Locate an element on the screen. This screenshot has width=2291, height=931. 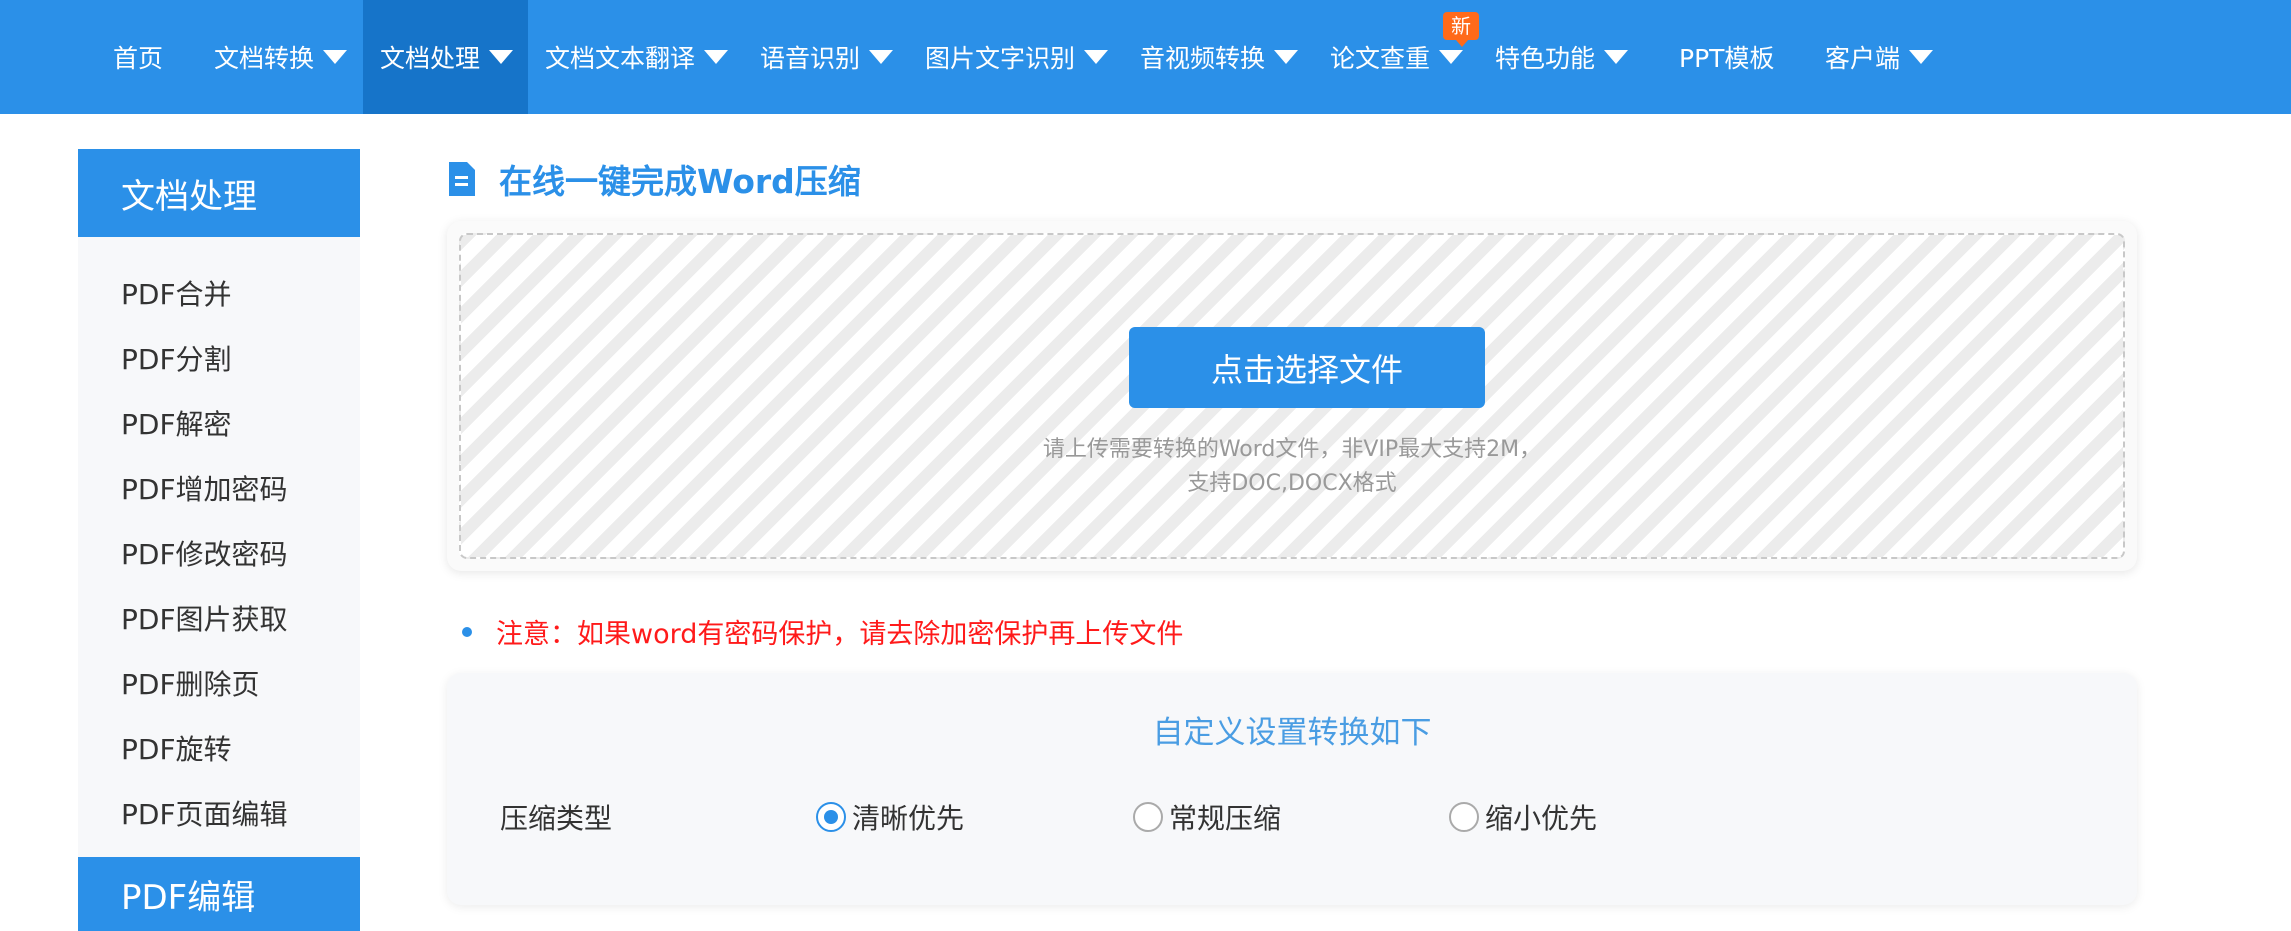
nav-item-av-convert: 音视频转换 is located at coordinates (1219, 57).